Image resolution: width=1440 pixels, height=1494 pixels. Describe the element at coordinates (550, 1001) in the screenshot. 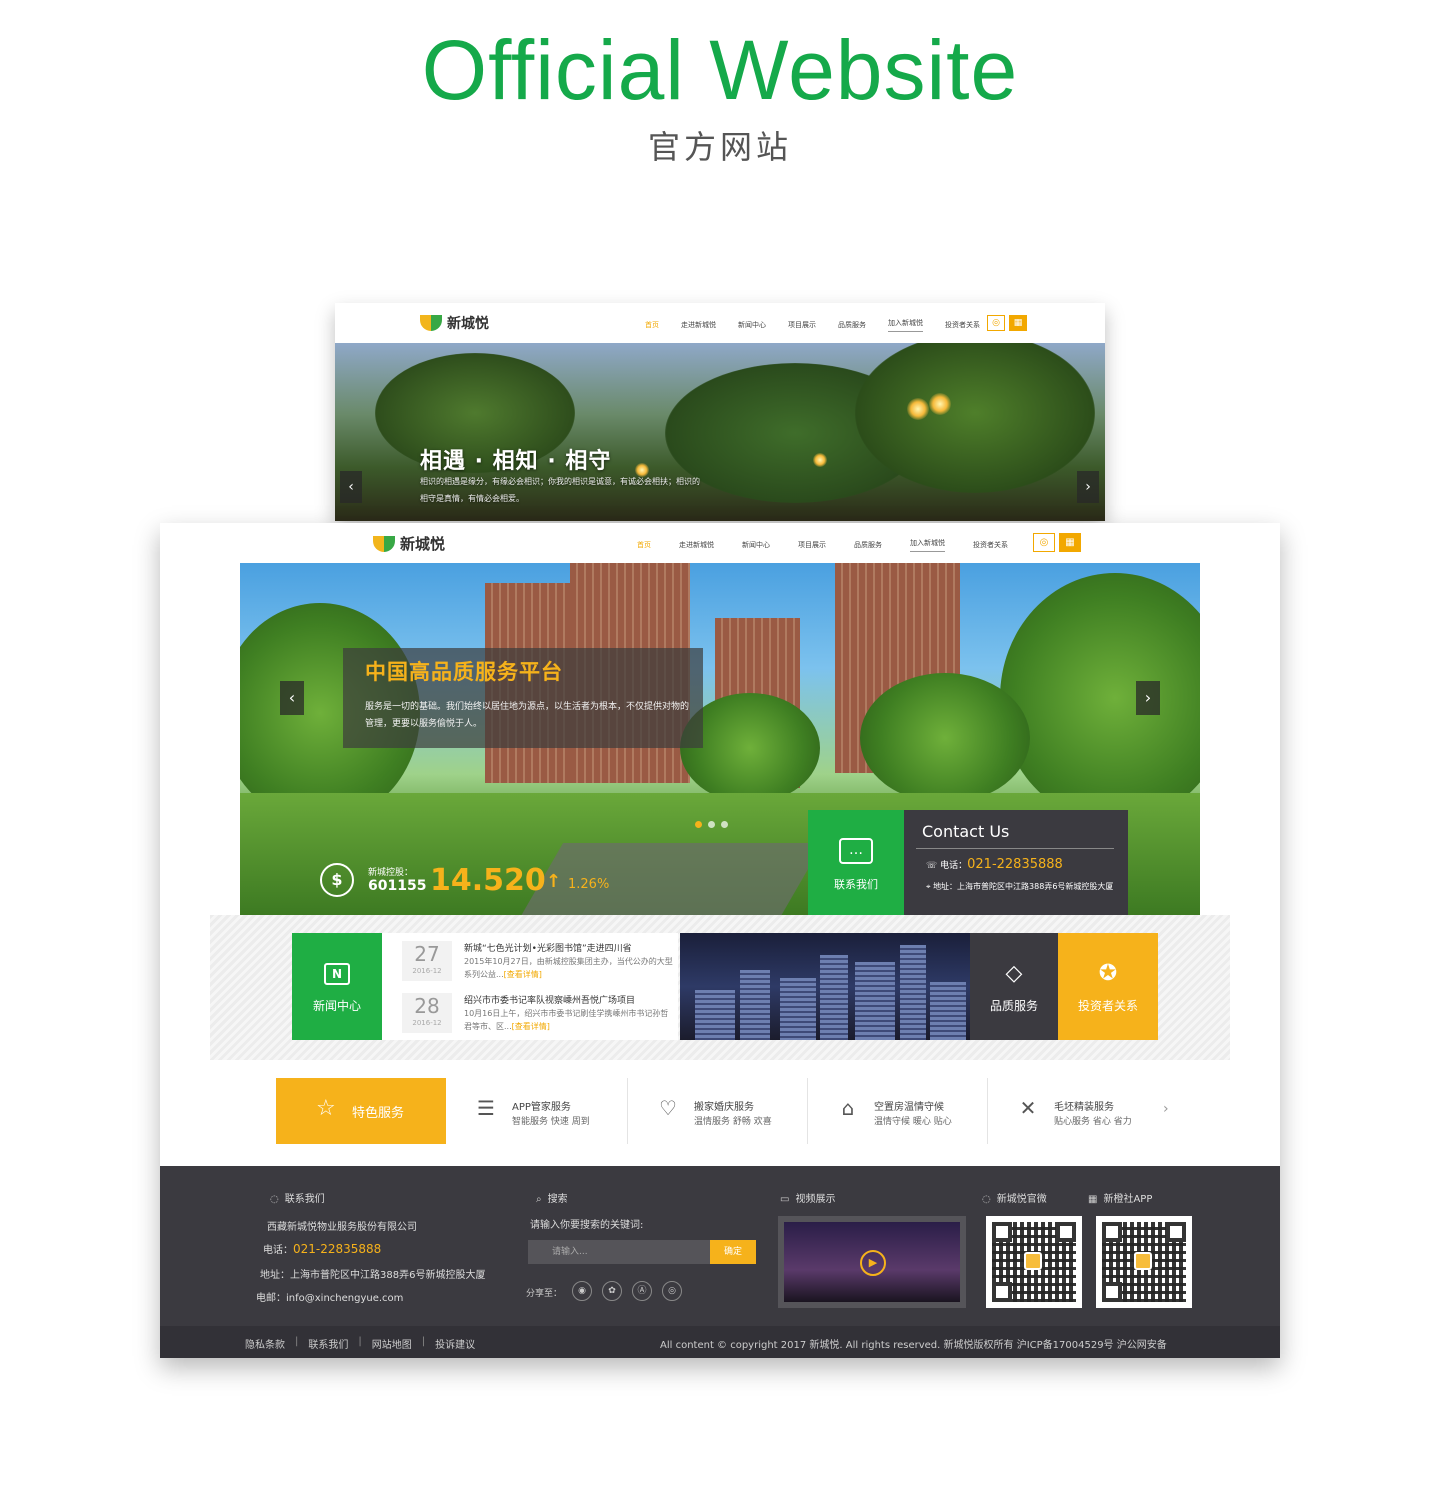

I see `news-title: 绍兴市市委书记率队视察嵊州吾悦广场项目` at that location.